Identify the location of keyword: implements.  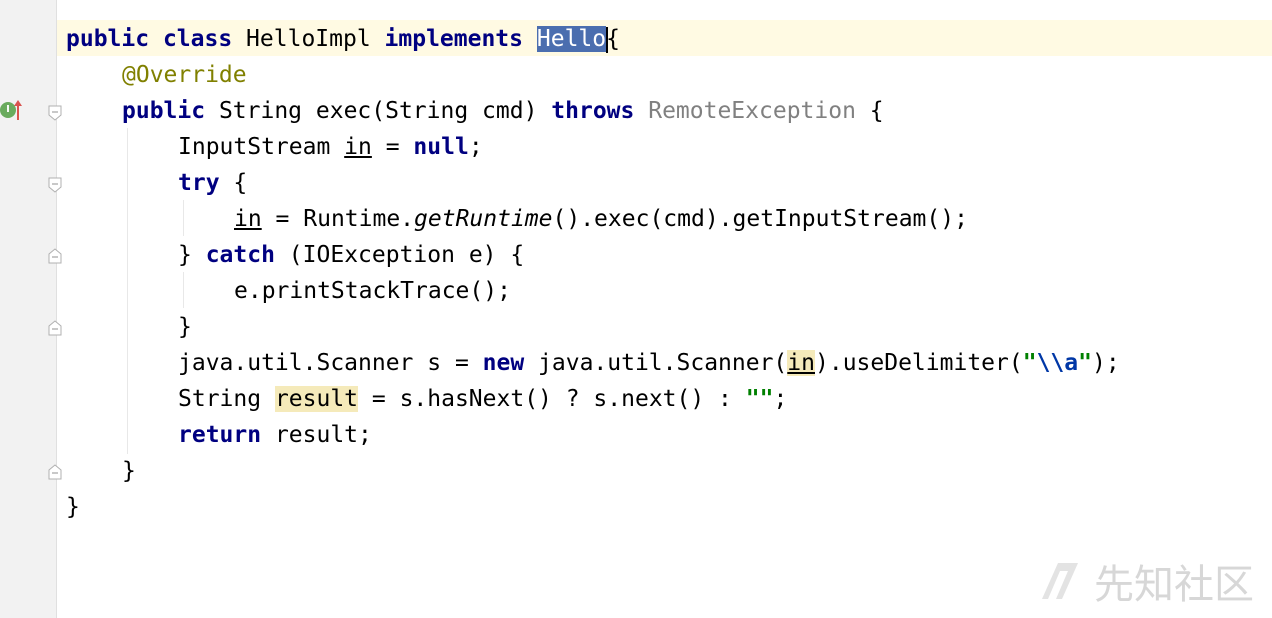
(454, 39).